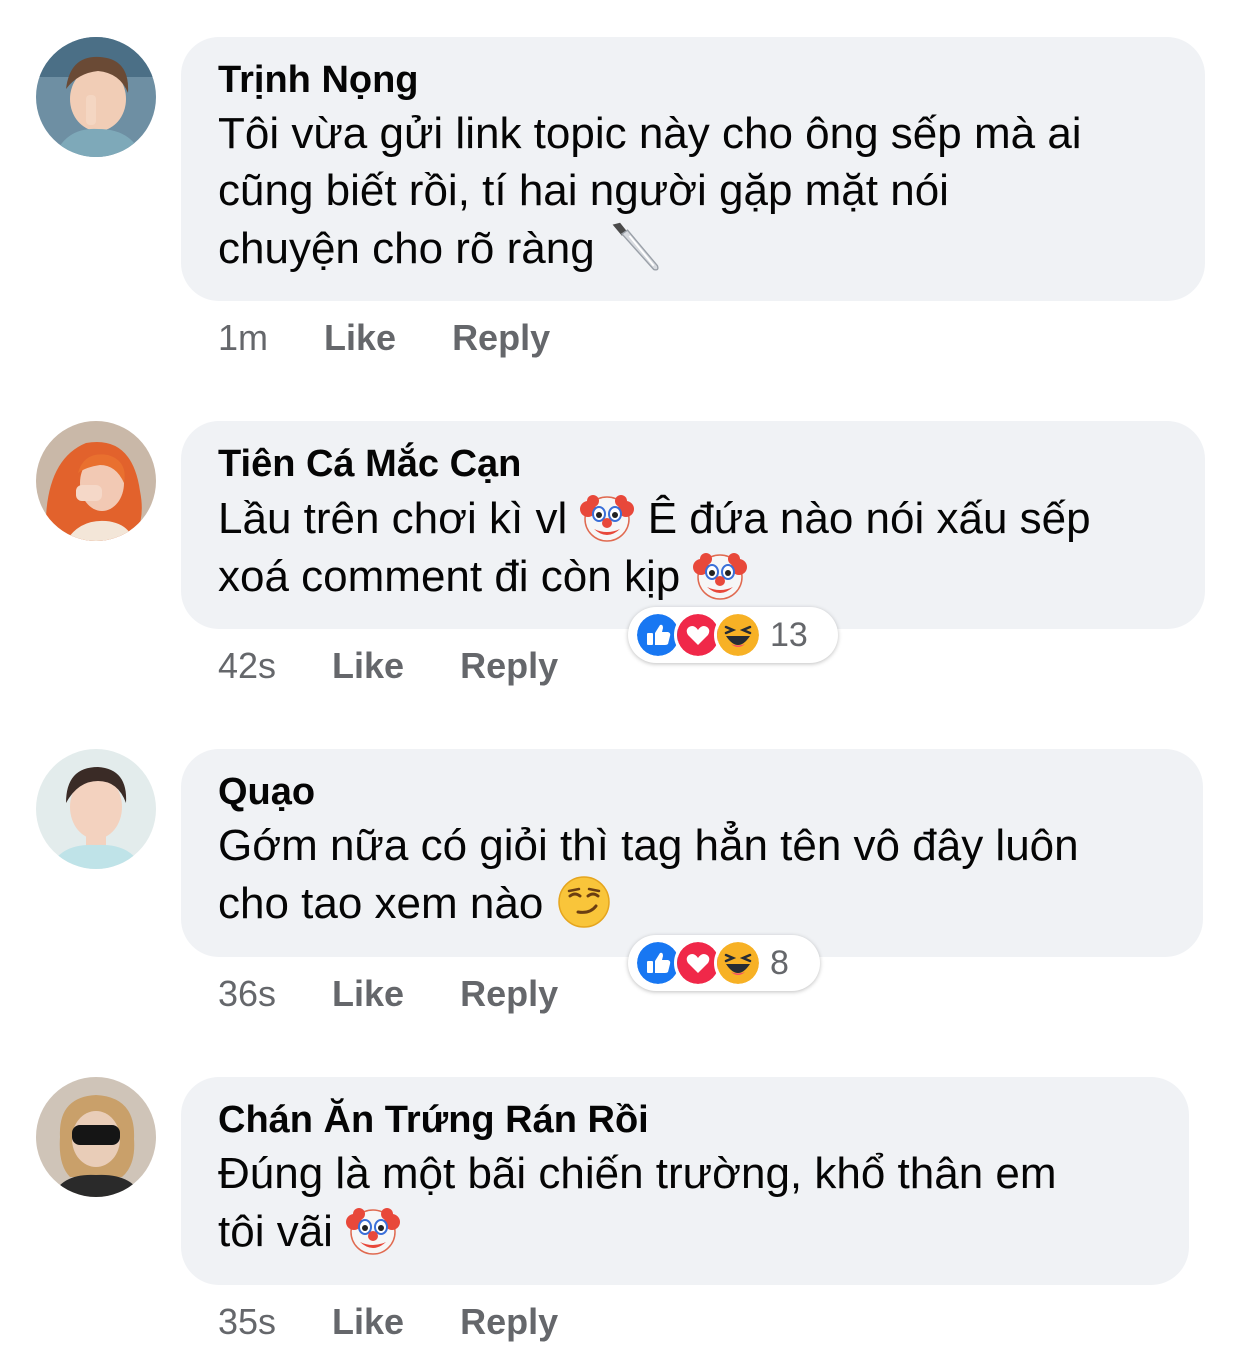 The width and height of the screenshot is (1242, 1364). What do you see at coordinates (693, 80) in the screenshot?
I see `author-name: Trịnh Nọng` at bounding box center [693, 80].